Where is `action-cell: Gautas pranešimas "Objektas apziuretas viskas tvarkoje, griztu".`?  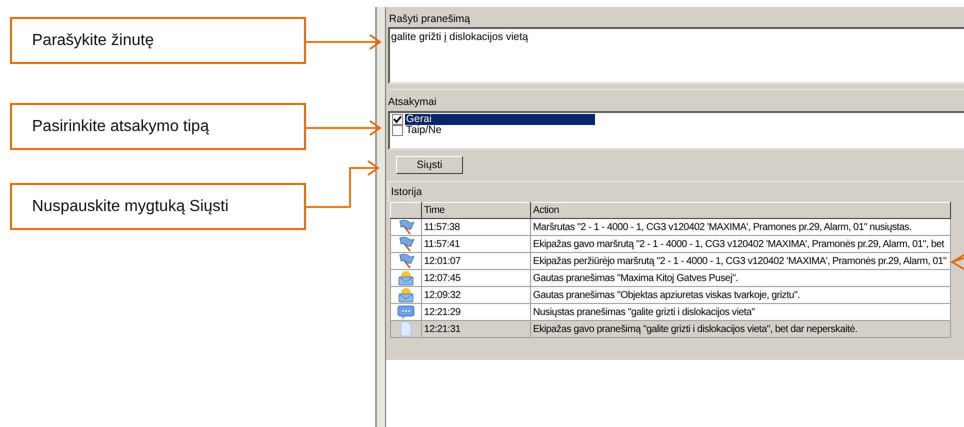 action-cell: Gautas pranešimas "Objektas apziuretas viskas tvarkoje, griztu". is located at coordinates (666, 295).